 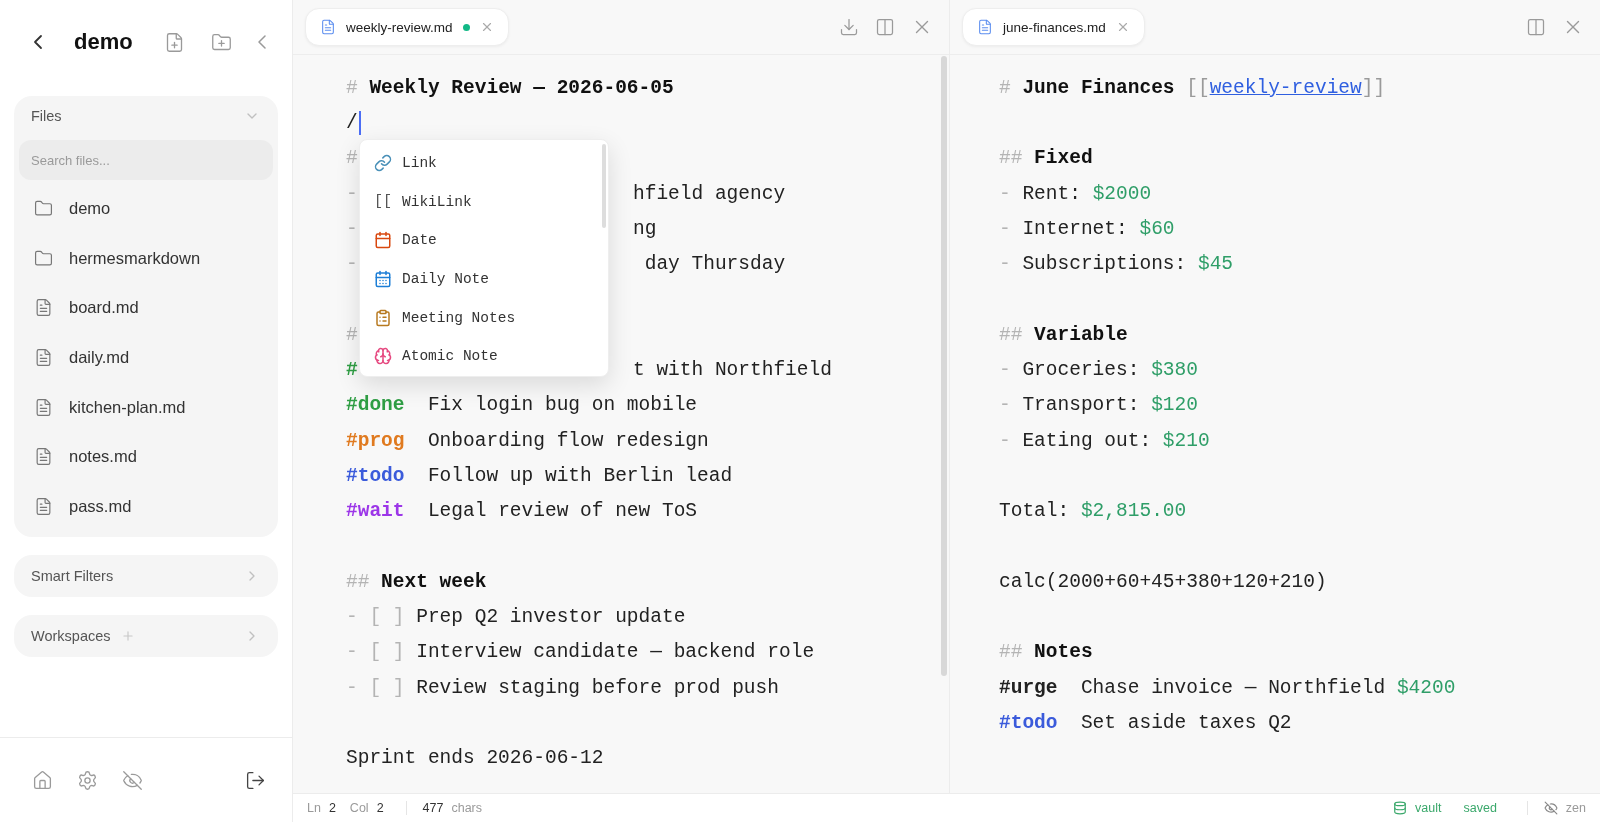 I want to click on heading-line: # June Finances [[weekly-review]], so click(x=1192, y=87).